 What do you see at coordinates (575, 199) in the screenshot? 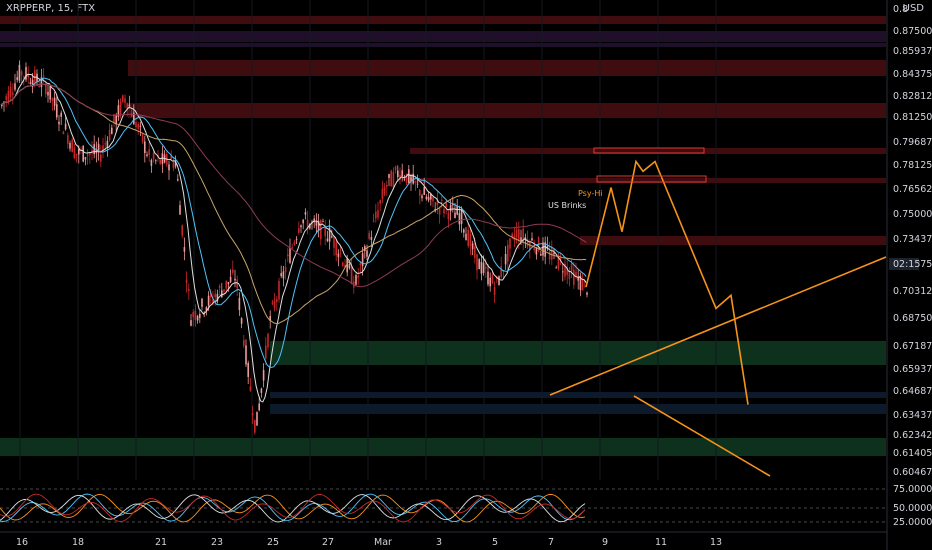
I see `annotations: Psy-Hi US Brinks` at bounding box center [575, 199].